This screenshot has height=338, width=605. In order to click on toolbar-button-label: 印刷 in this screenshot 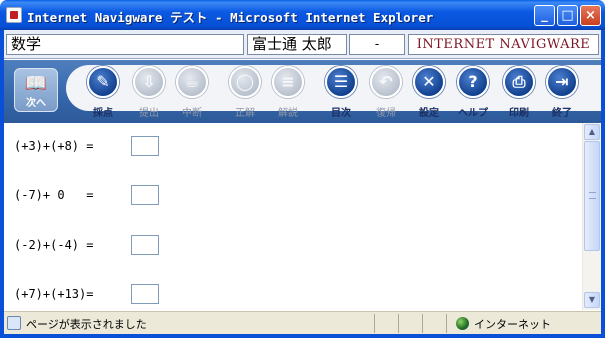, I will do `click(519, 113)`.